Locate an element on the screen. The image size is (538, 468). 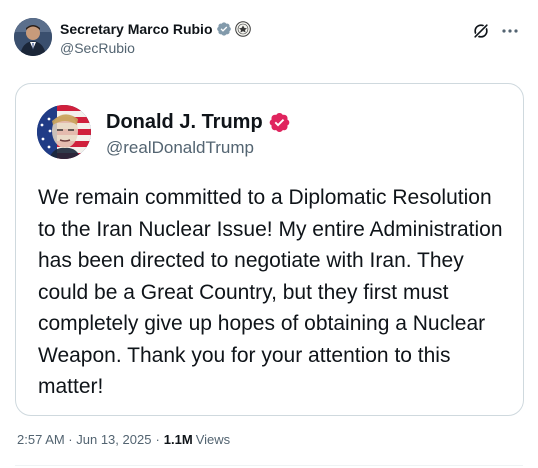
author-name: Secretary Marco Rubio is located at coordinates (136, 29).